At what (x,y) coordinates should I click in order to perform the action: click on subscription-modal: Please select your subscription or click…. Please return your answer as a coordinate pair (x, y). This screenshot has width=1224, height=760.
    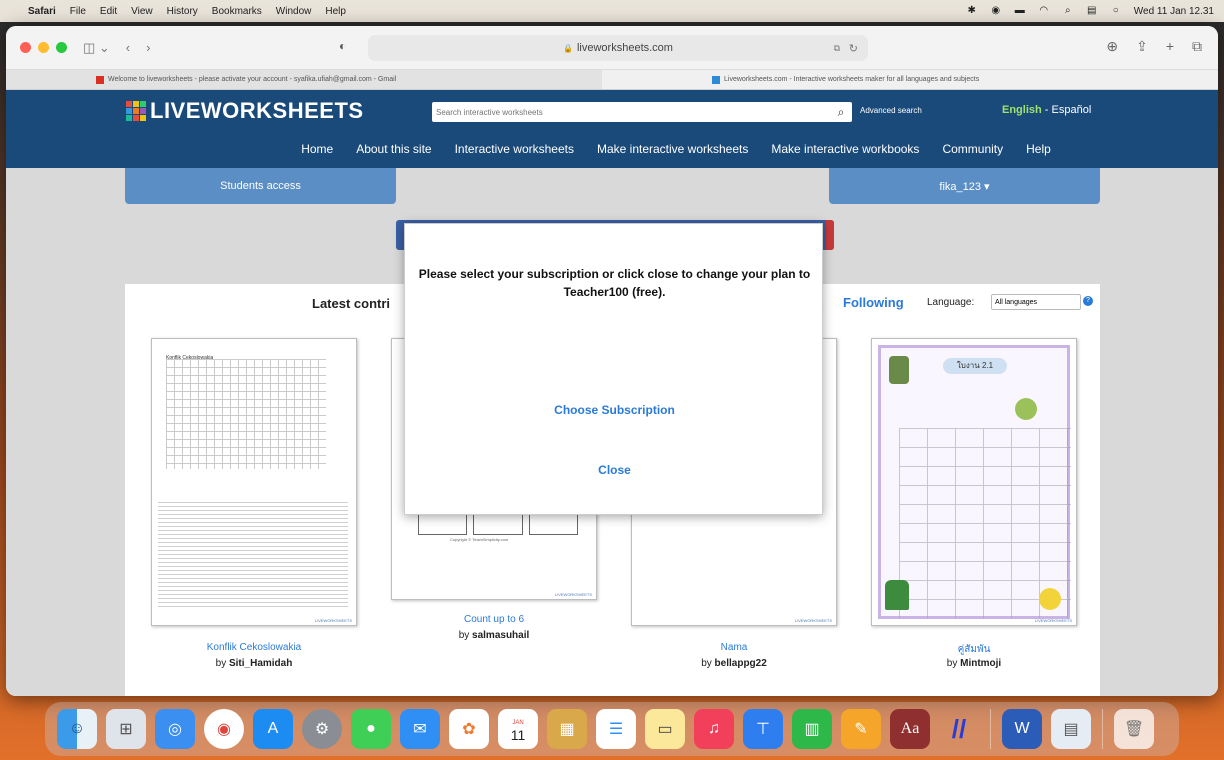
    Looking at the image, I should click on (613, 369).